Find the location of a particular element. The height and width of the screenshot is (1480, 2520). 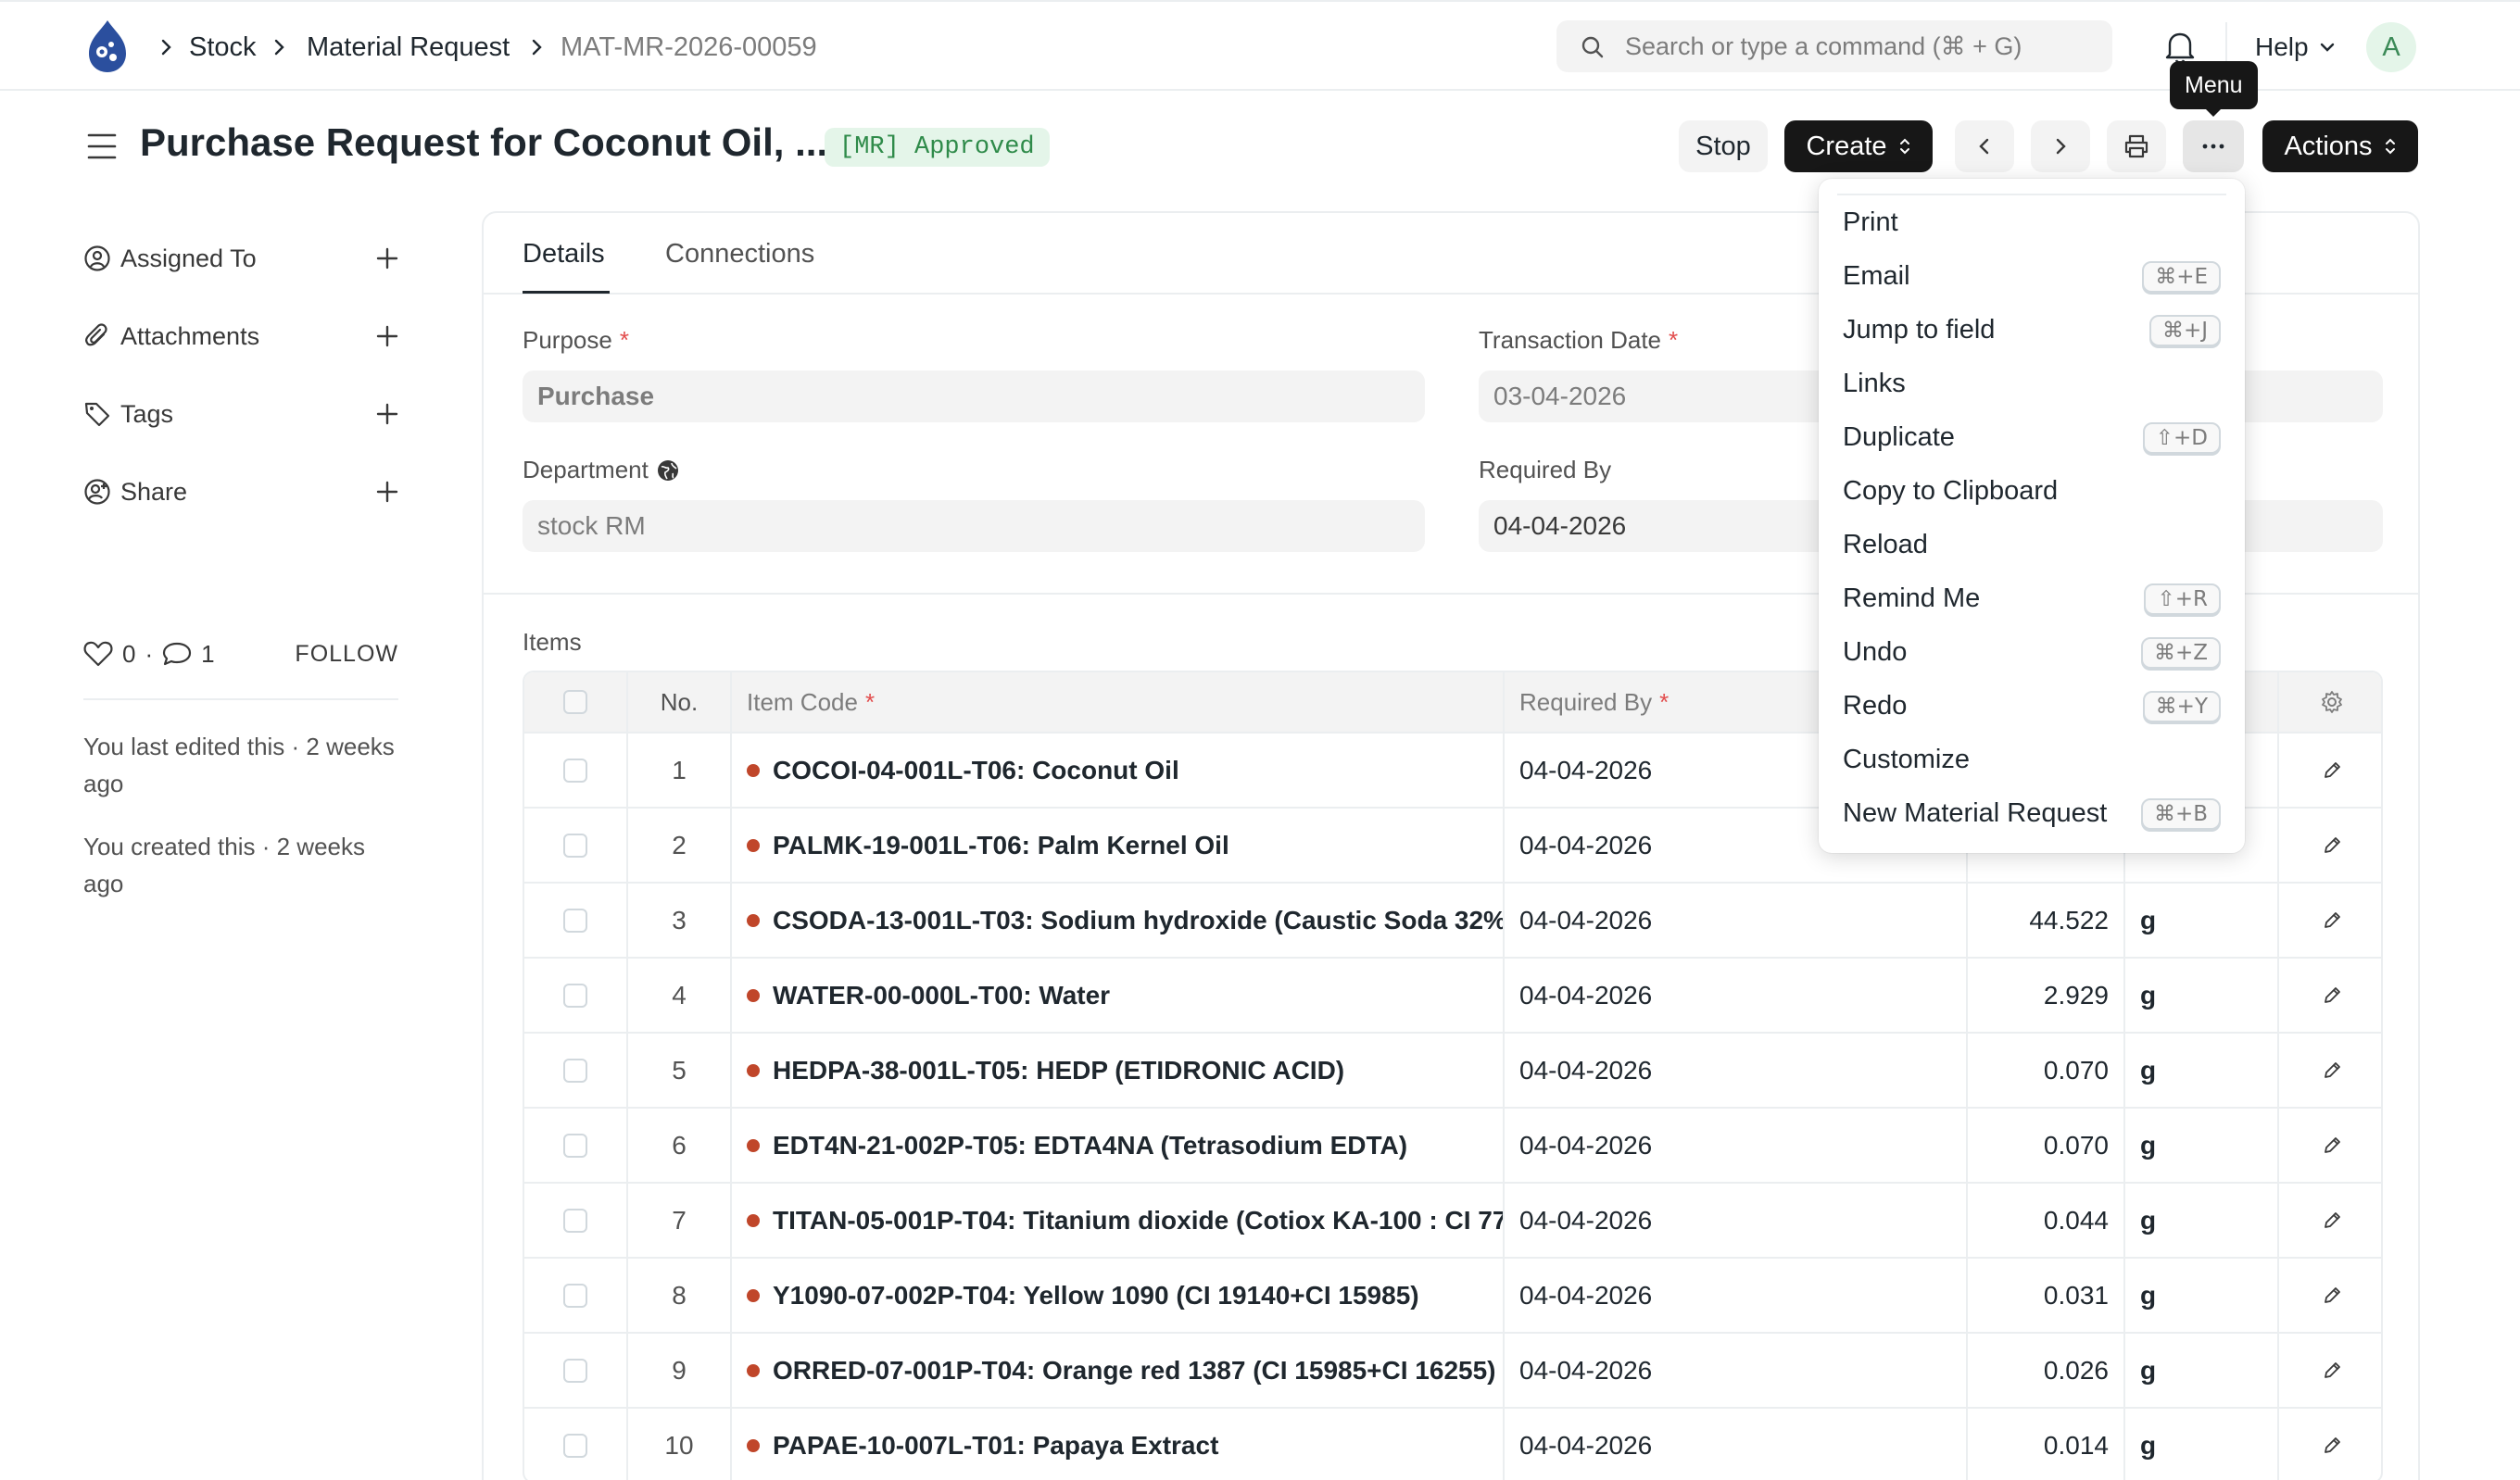

actions-button: Actions is located at coordinates (2340, 146).